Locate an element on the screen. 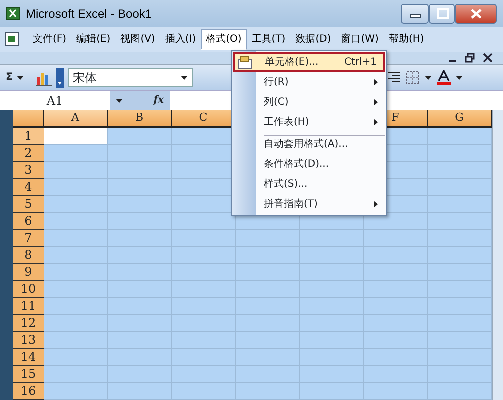 This screenshot has width=503, height=400. row-header: 3 is located at coordinates (28, 170).